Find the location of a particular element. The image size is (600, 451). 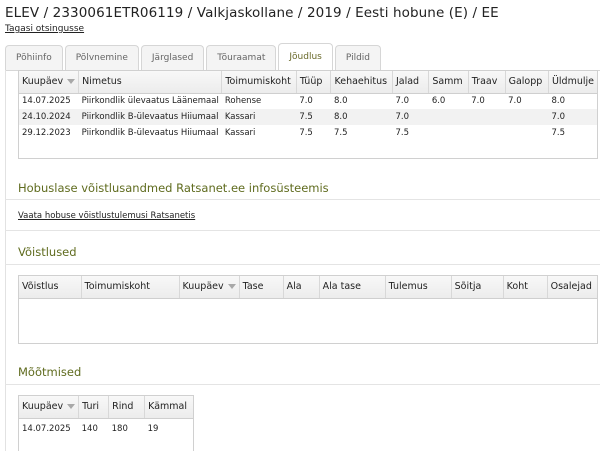

competitions-title: Võistlused is located at coordinates (47, 252).